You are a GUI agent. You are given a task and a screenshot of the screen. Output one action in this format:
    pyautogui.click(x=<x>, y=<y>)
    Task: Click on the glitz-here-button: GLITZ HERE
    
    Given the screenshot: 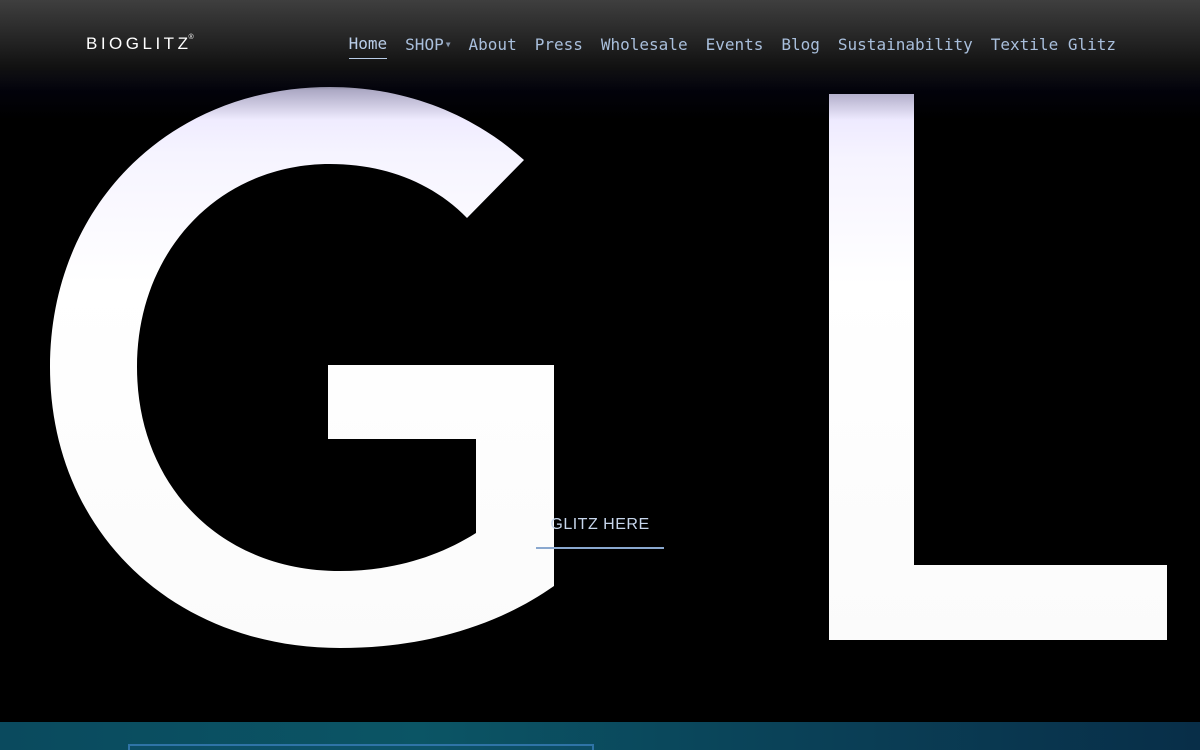 What is the action you would take?
    pyautogui.click(x=600, y=526)
    